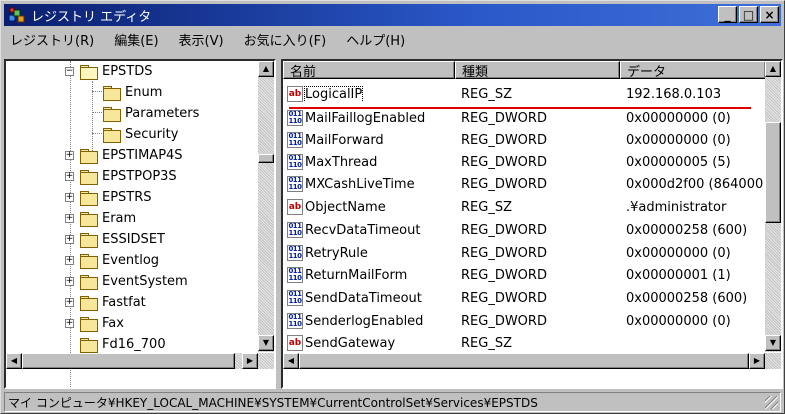  I want to click on value-row-logicalip: ab LogicalIP REG_SZ 192.168.0.103, so click(526, 94).